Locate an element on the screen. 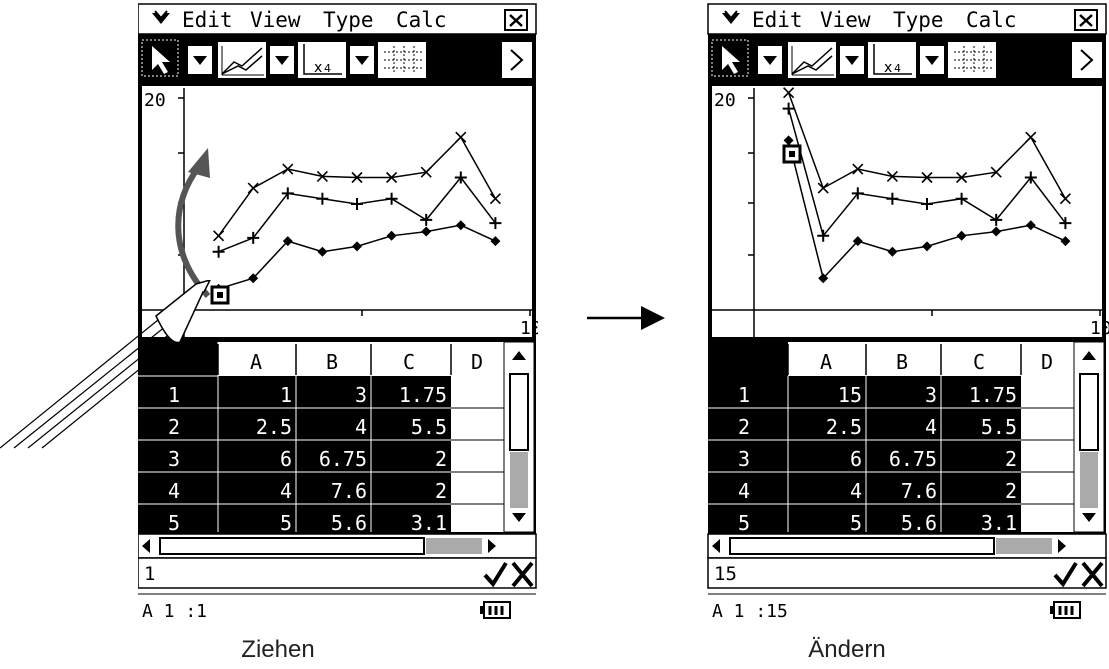  entry-line: 1 is located at coordinates (337, 573).